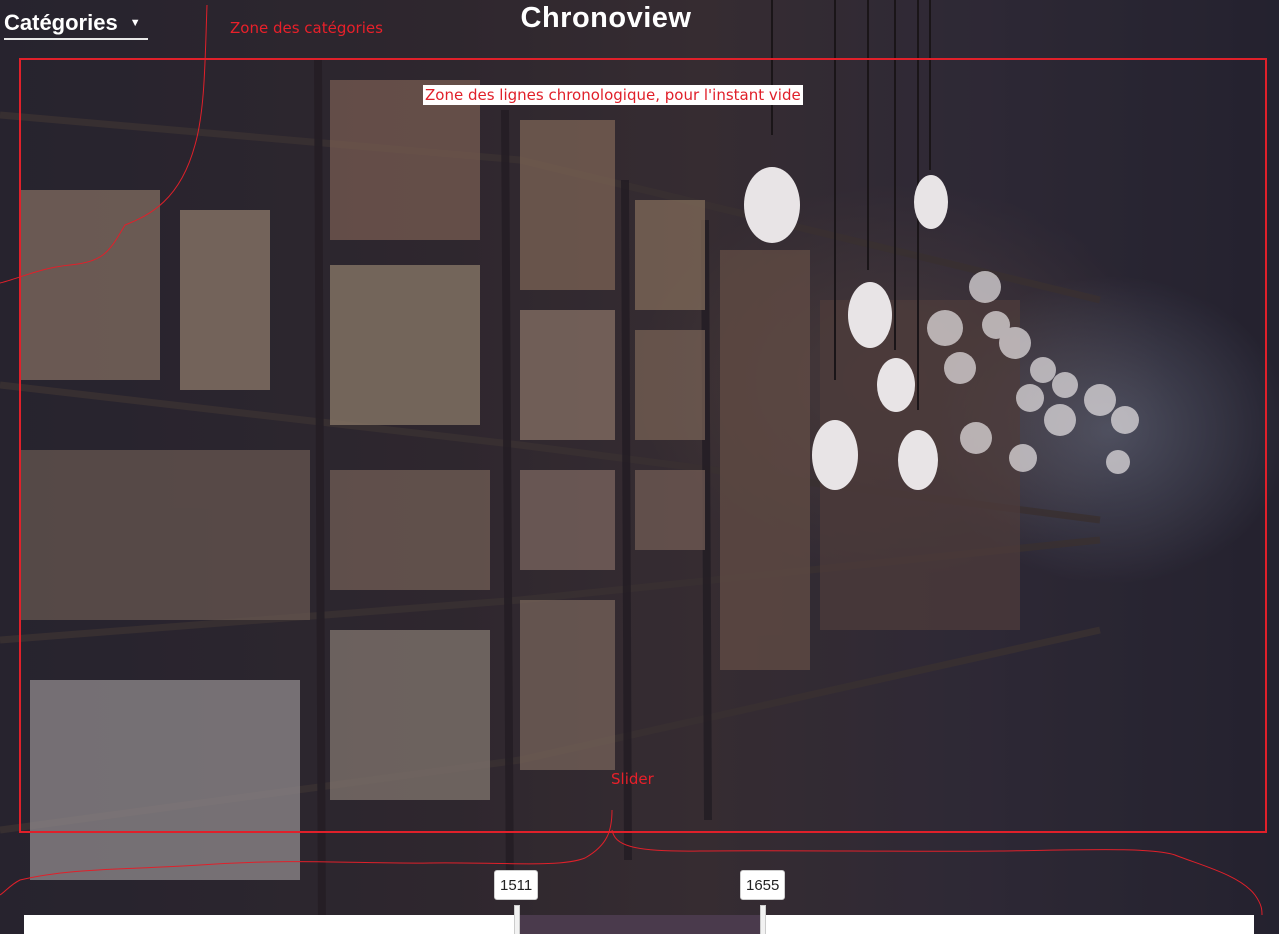 The width and height of the screenshot is (1279, 934). Describe the element at coordinates (632, 779) in the screenshot. I see `slider-annotation: Slider` at that location.